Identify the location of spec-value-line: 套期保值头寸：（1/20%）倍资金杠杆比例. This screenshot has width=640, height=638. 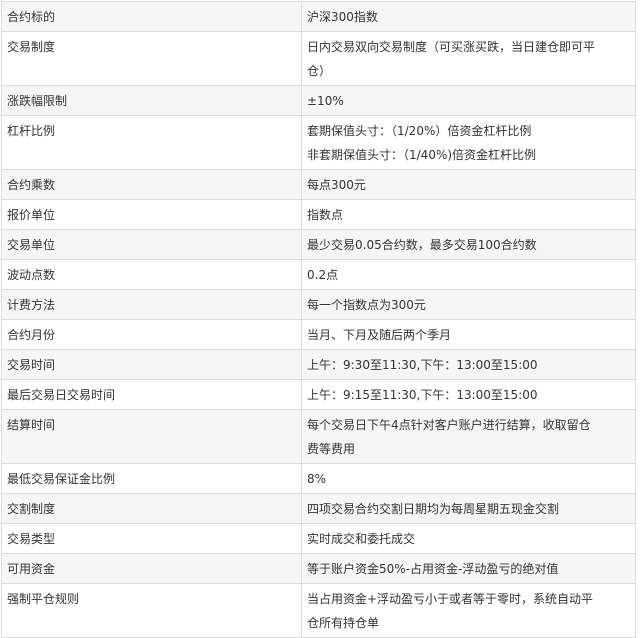
(419, 131).